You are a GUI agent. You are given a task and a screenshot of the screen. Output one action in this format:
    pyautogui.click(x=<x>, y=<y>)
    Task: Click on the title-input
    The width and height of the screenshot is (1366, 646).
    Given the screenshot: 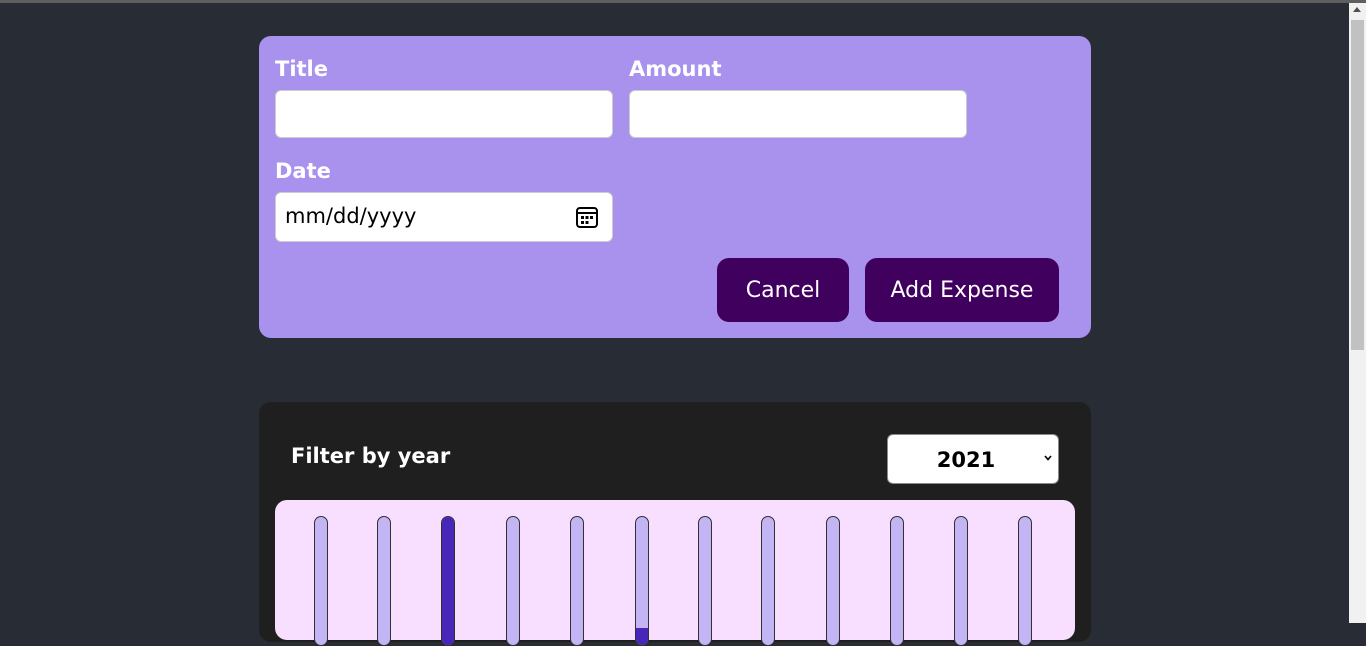 What is the action you would take?
    pyautogui.click(x=444, y=114)
    